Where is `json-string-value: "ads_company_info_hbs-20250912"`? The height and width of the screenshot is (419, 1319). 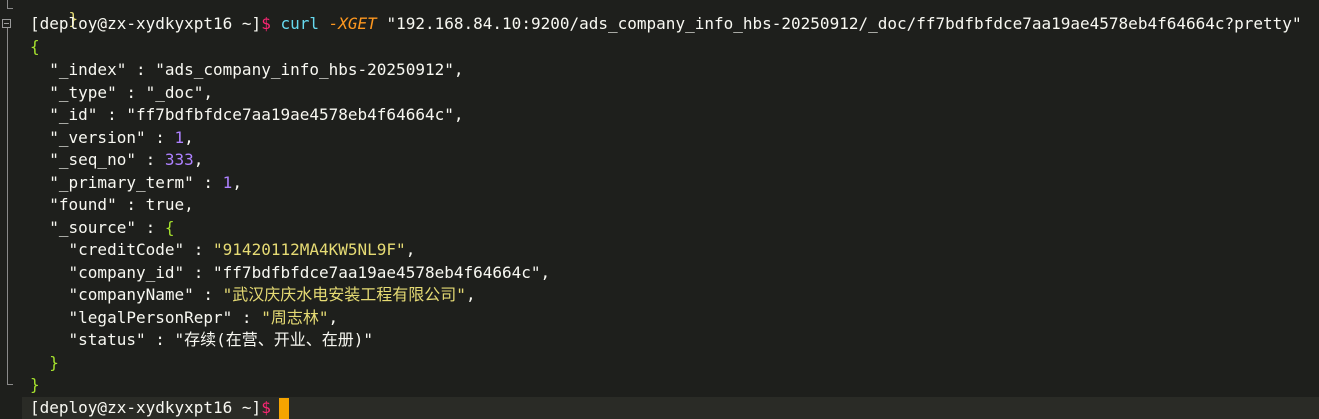
json-string-value: "ads_company_info_hbs-20250912" is located at coordinates (304, 69).